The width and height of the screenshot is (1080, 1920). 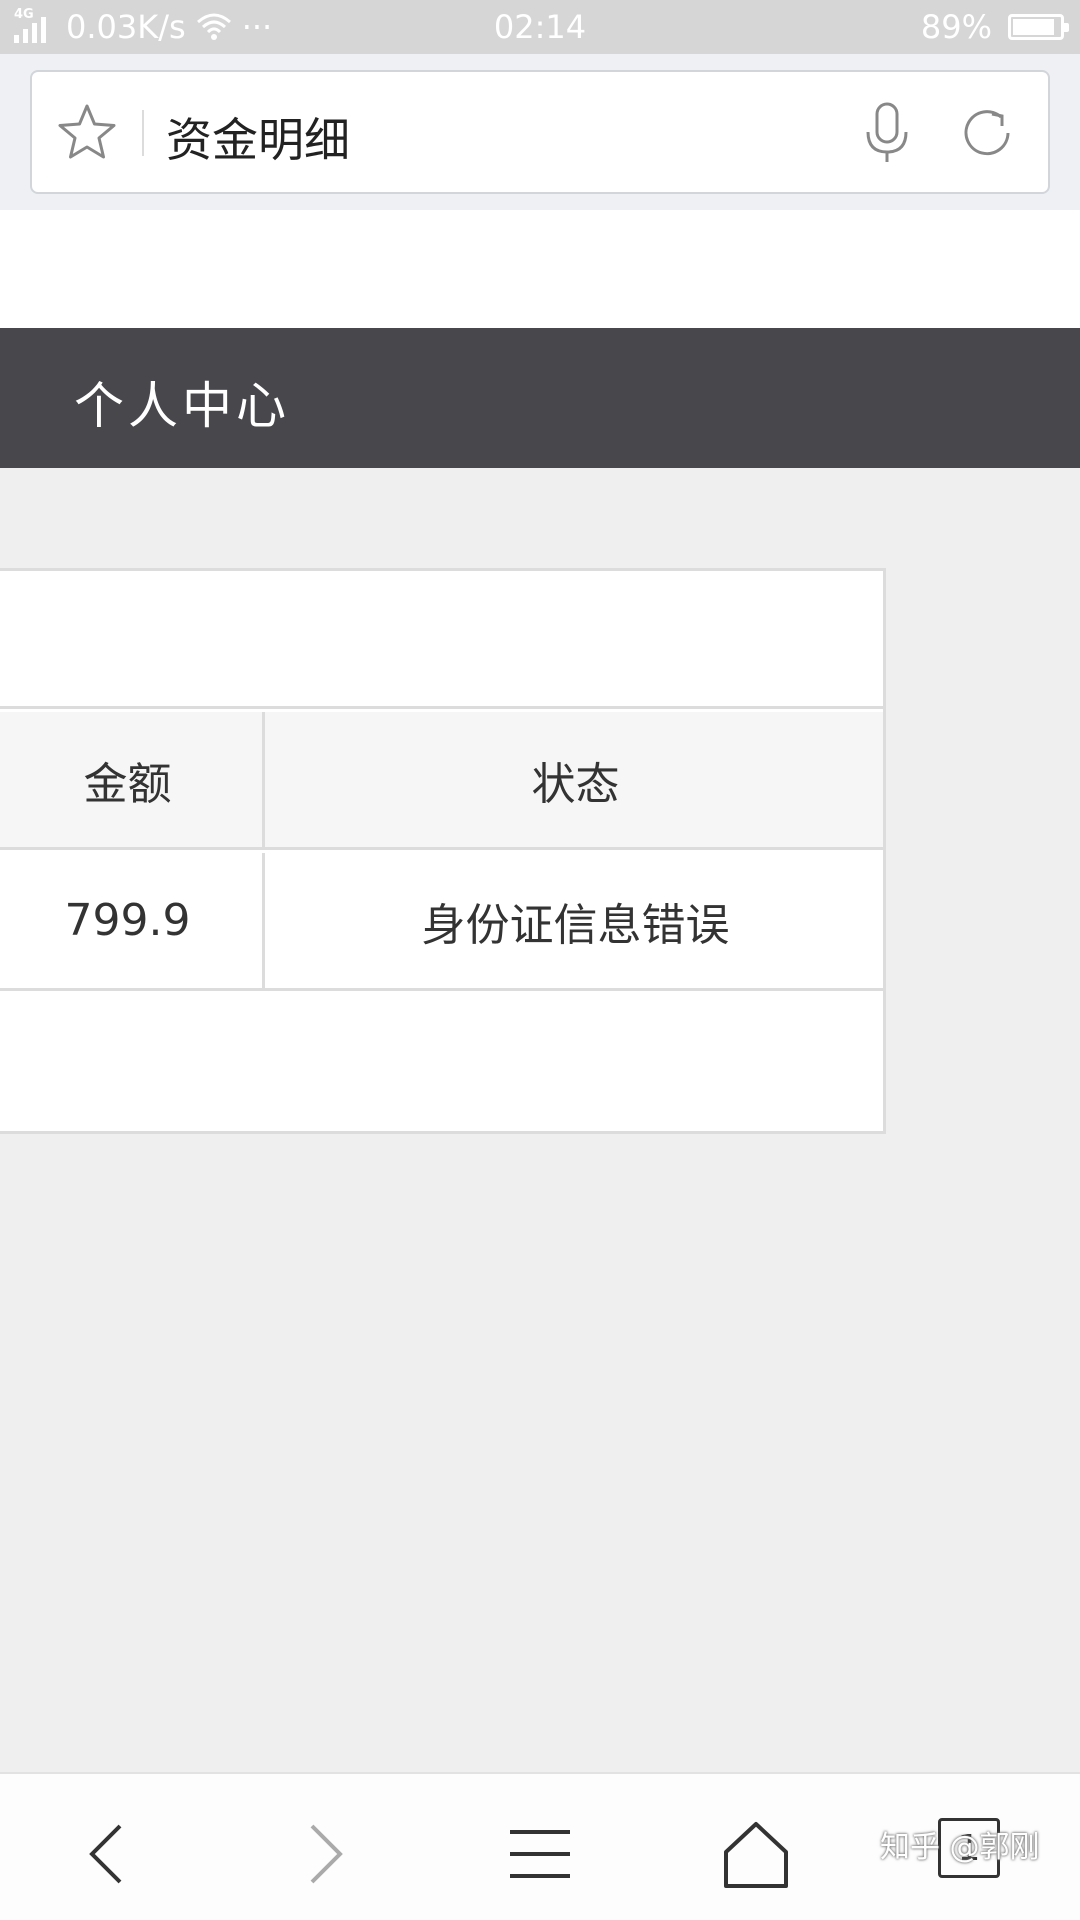 What do you see at coordinates (540, 1854) in the screenshot?
I see `menu-icon` at bounding box center [540, 1854].